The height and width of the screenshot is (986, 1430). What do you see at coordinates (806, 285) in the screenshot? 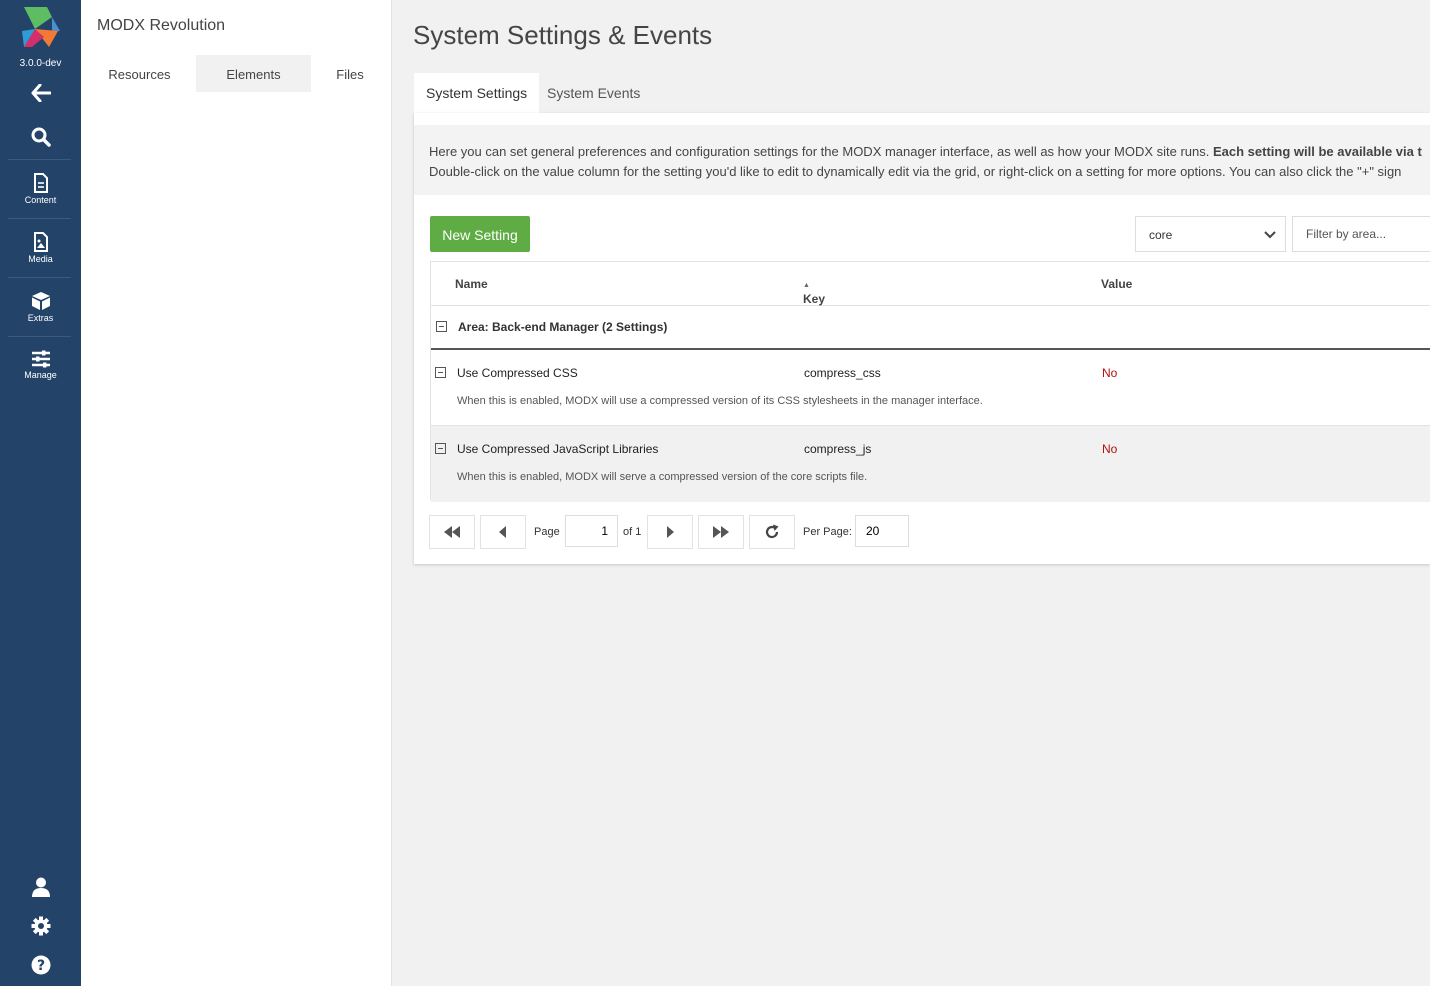
I see `sort-ascending-icon: ▲` at bounding box center [806, 285].